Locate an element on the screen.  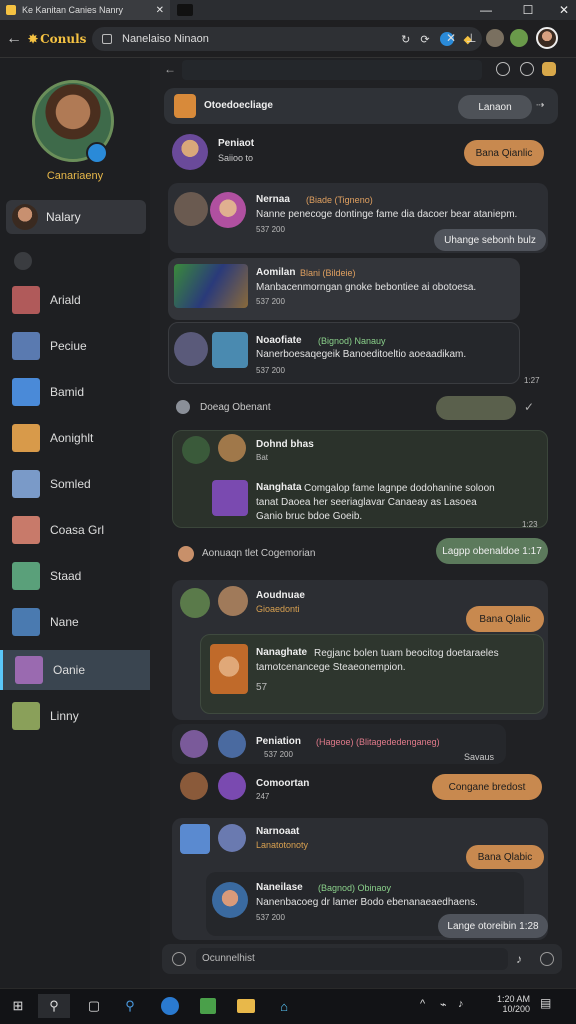
sidebar-item-bamid: Bamid is located at coordinates (75, 392).